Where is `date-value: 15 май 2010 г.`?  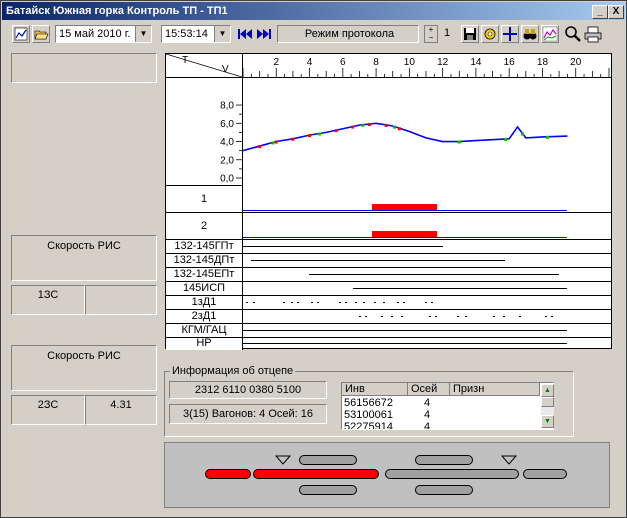 date-value: 15 май 2010 г. is located at coordinates (95, 34).